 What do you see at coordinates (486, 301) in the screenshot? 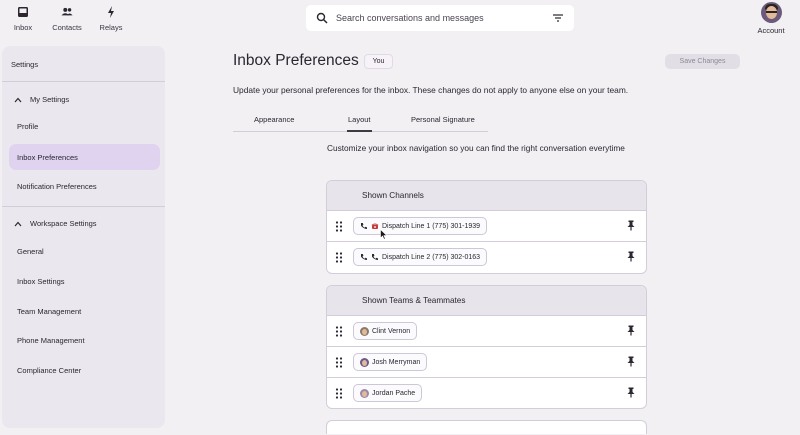
I see `shown-teammates-heading: Shown Teams & Teammates` at bounding box center [486, 301].